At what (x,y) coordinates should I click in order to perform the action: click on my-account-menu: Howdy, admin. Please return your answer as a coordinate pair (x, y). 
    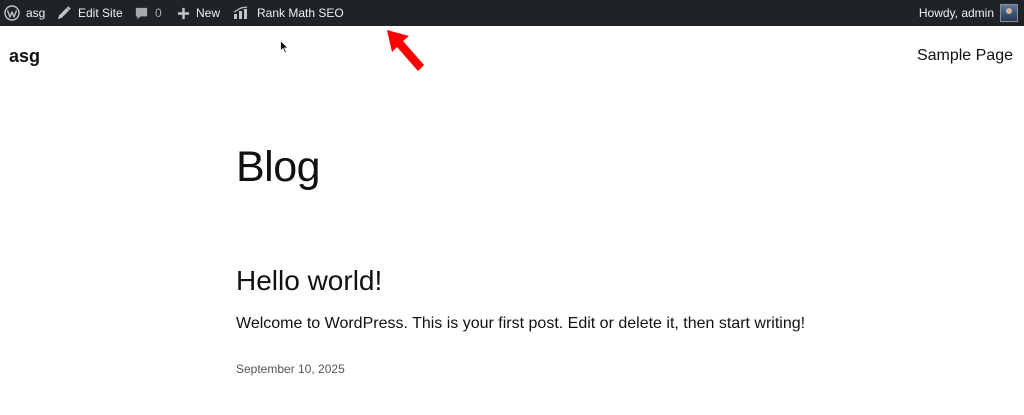
    Looking at the image, I should click on (968, 13).